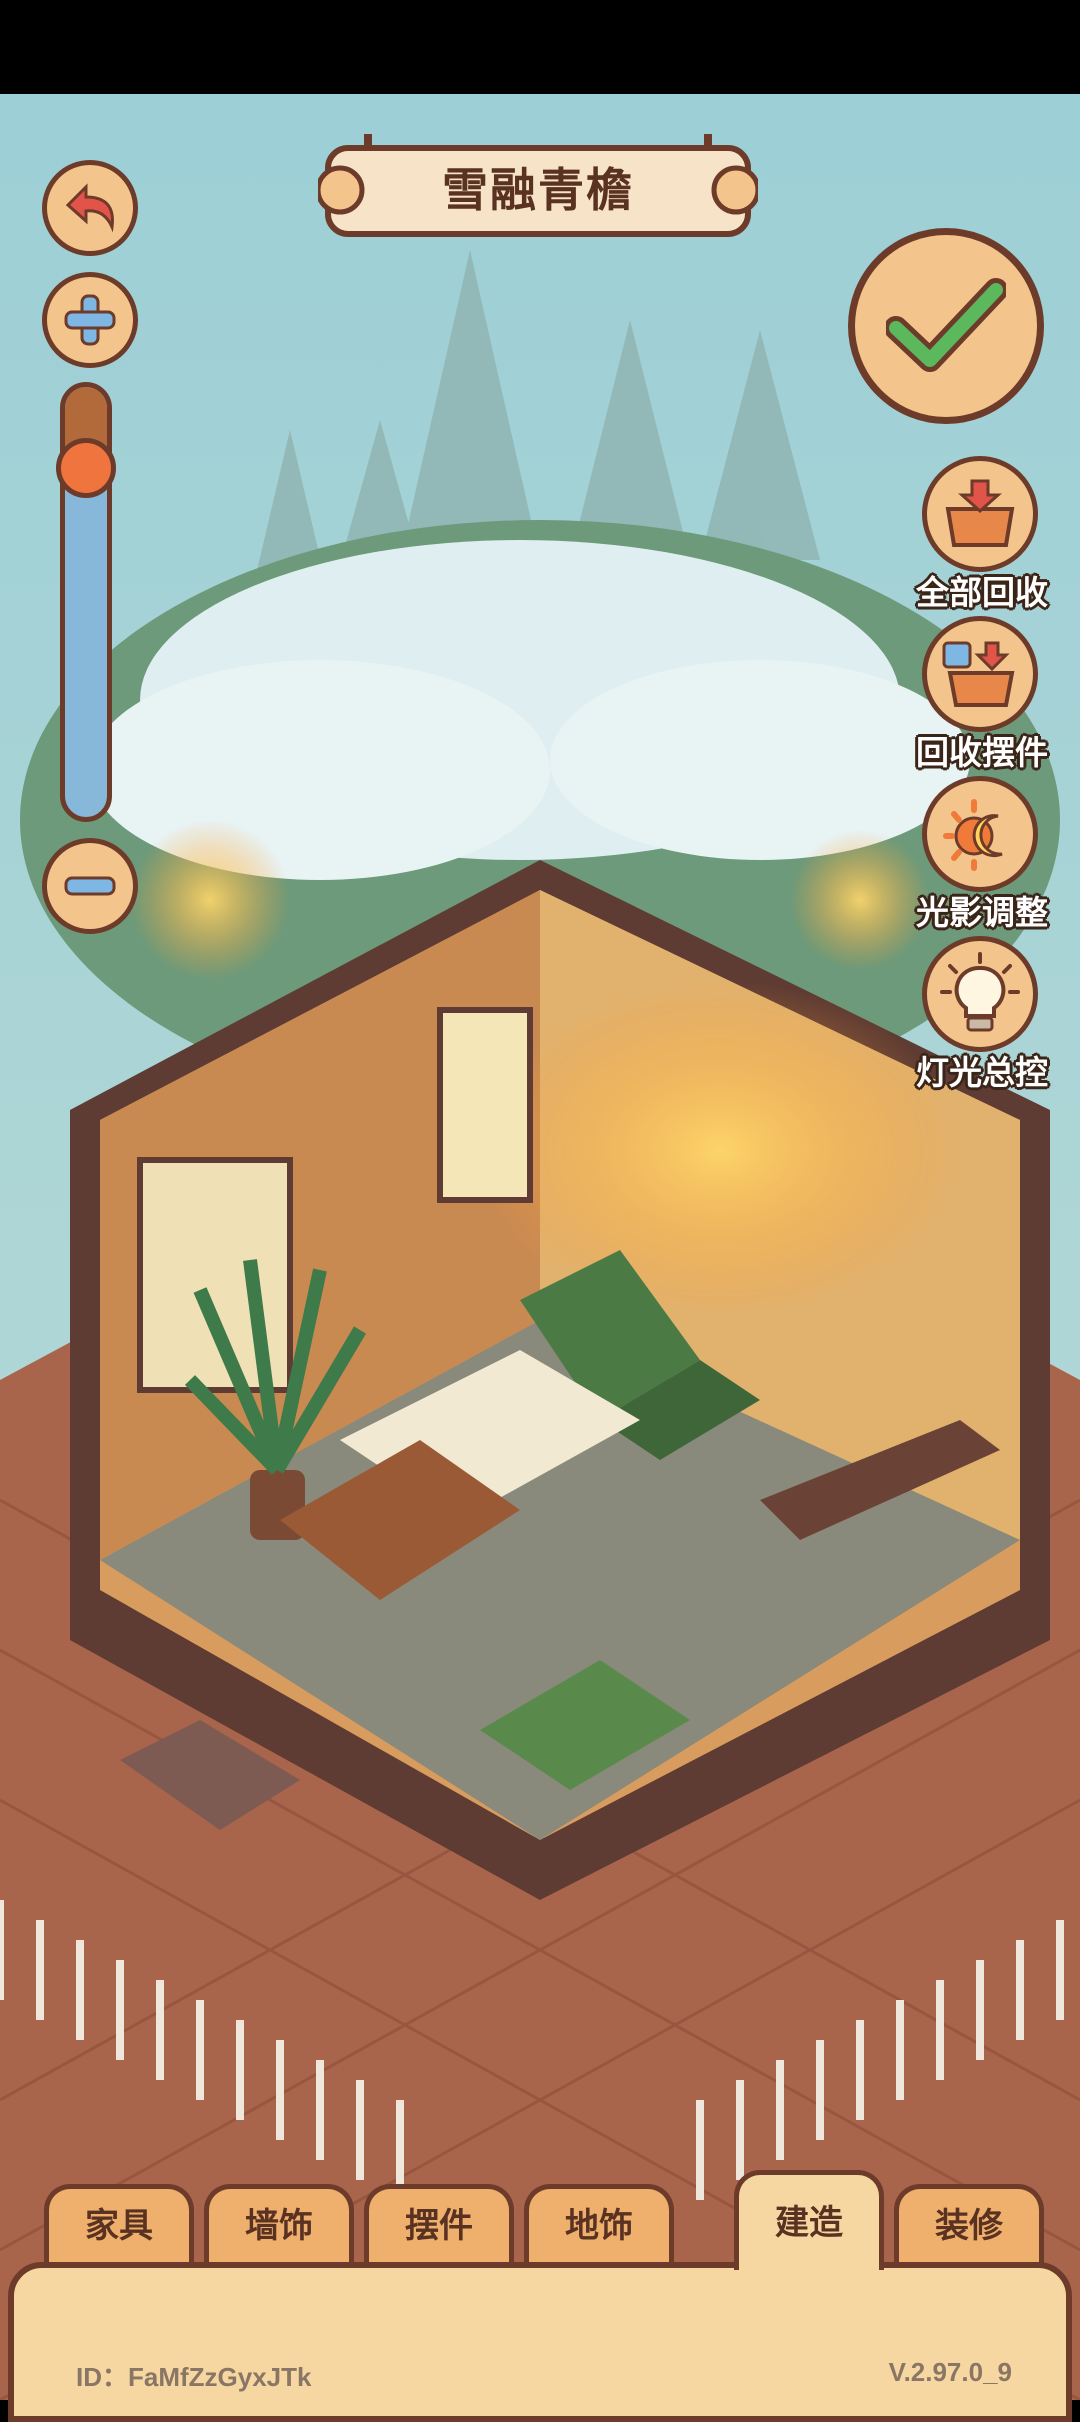  I want to click on bookshelf, so click(485, 1105).